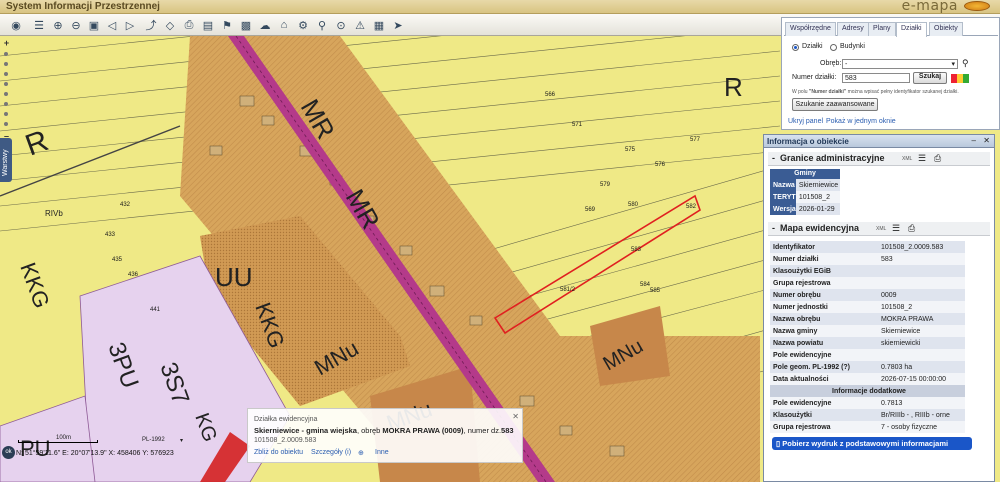 The width and height of the screenshot is (1000, 482). What do you see at coordinates (94, 25) in the screenshot?
I see `zoom-extent-icon: ▣` at bounding box center [94, 25].